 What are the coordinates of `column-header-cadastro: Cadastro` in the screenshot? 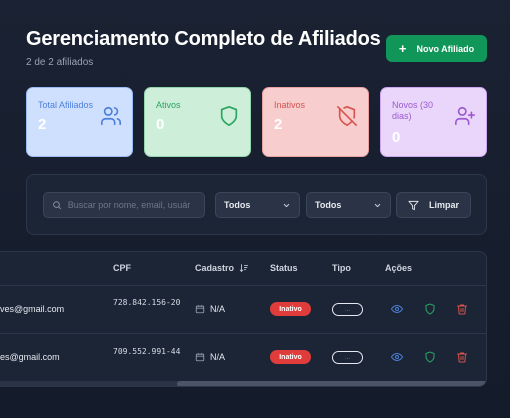 It's located at (222, 268).